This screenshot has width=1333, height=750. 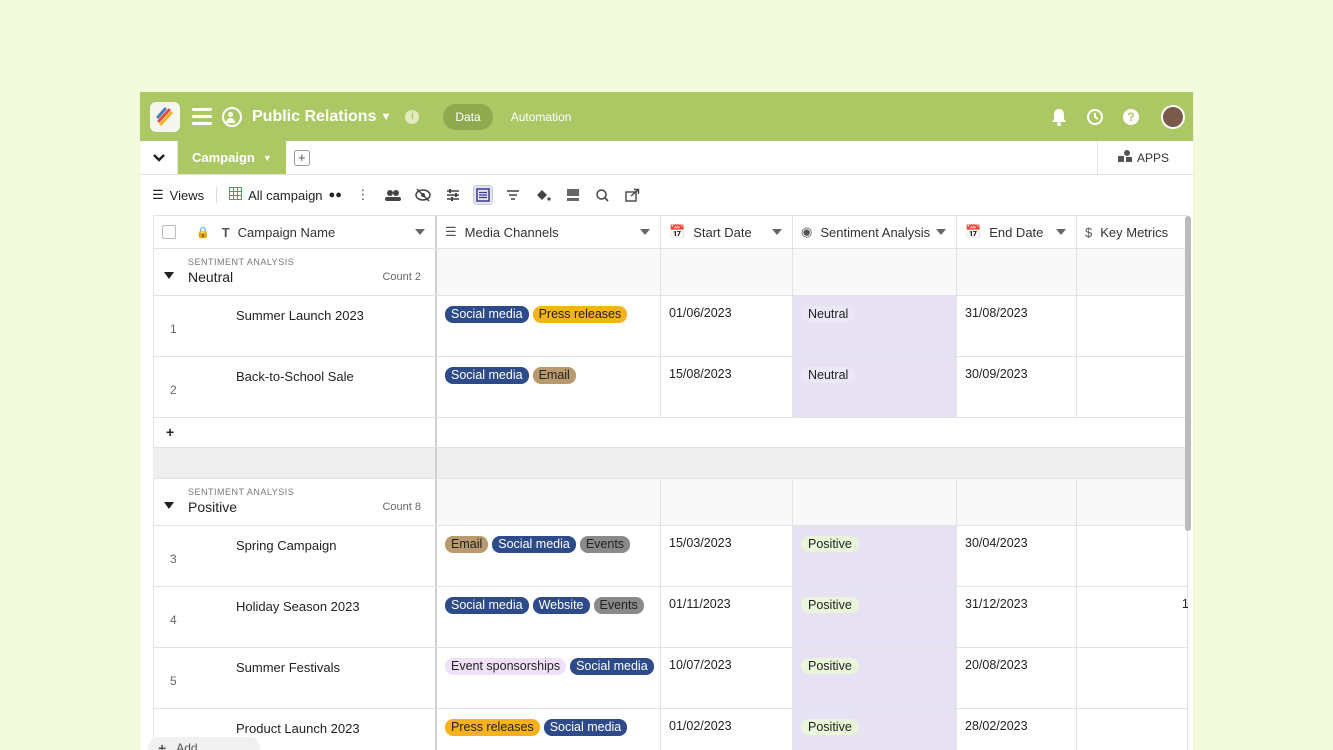 I want to click on cell-start-date: 10/07/2023, so click(x=727, y=678).